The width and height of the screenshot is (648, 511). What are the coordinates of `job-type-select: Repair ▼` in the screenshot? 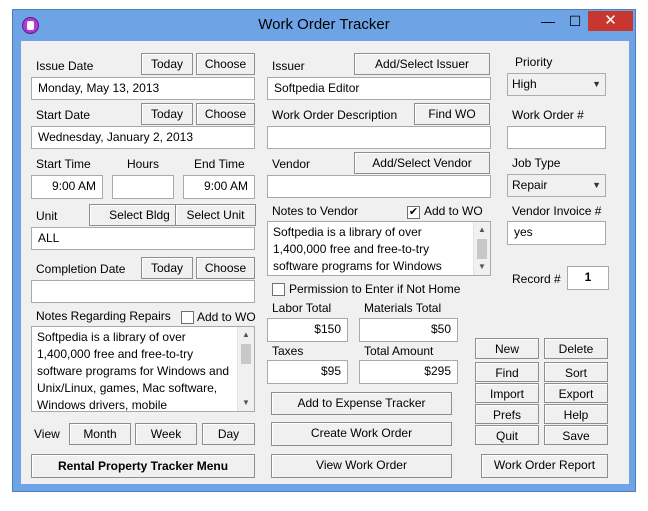 It's located at (556, 185).